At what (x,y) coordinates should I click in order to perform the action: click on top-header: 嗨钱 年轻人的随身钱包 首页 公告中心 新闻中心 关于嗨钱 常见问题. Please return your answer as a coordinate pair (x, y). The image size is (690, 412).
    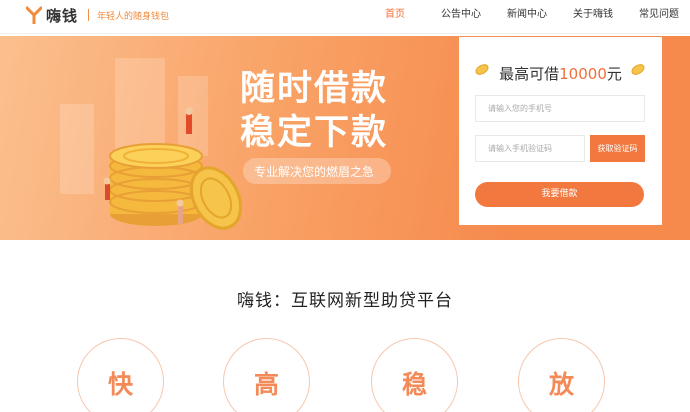
    Looking at the image, I should click on (345, 17).